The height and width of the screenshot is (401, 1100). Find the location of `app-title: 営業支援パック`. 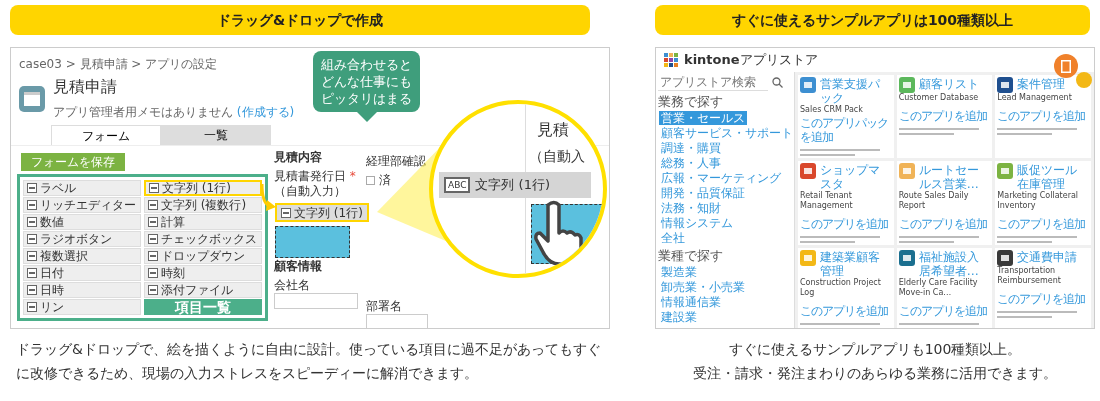

app-title: 営業支援パック is located at coordinates (856, 91).